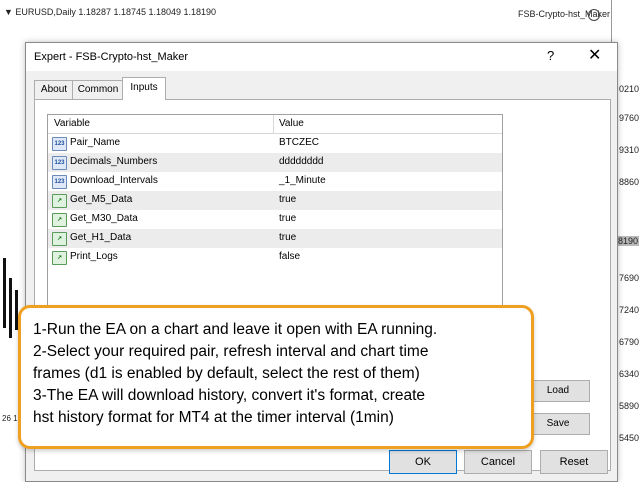  Describe the element at coordinates (275, 181) in the screenshot. I see `table-row: 123 Download_Intervals _1_Minute` at that location.